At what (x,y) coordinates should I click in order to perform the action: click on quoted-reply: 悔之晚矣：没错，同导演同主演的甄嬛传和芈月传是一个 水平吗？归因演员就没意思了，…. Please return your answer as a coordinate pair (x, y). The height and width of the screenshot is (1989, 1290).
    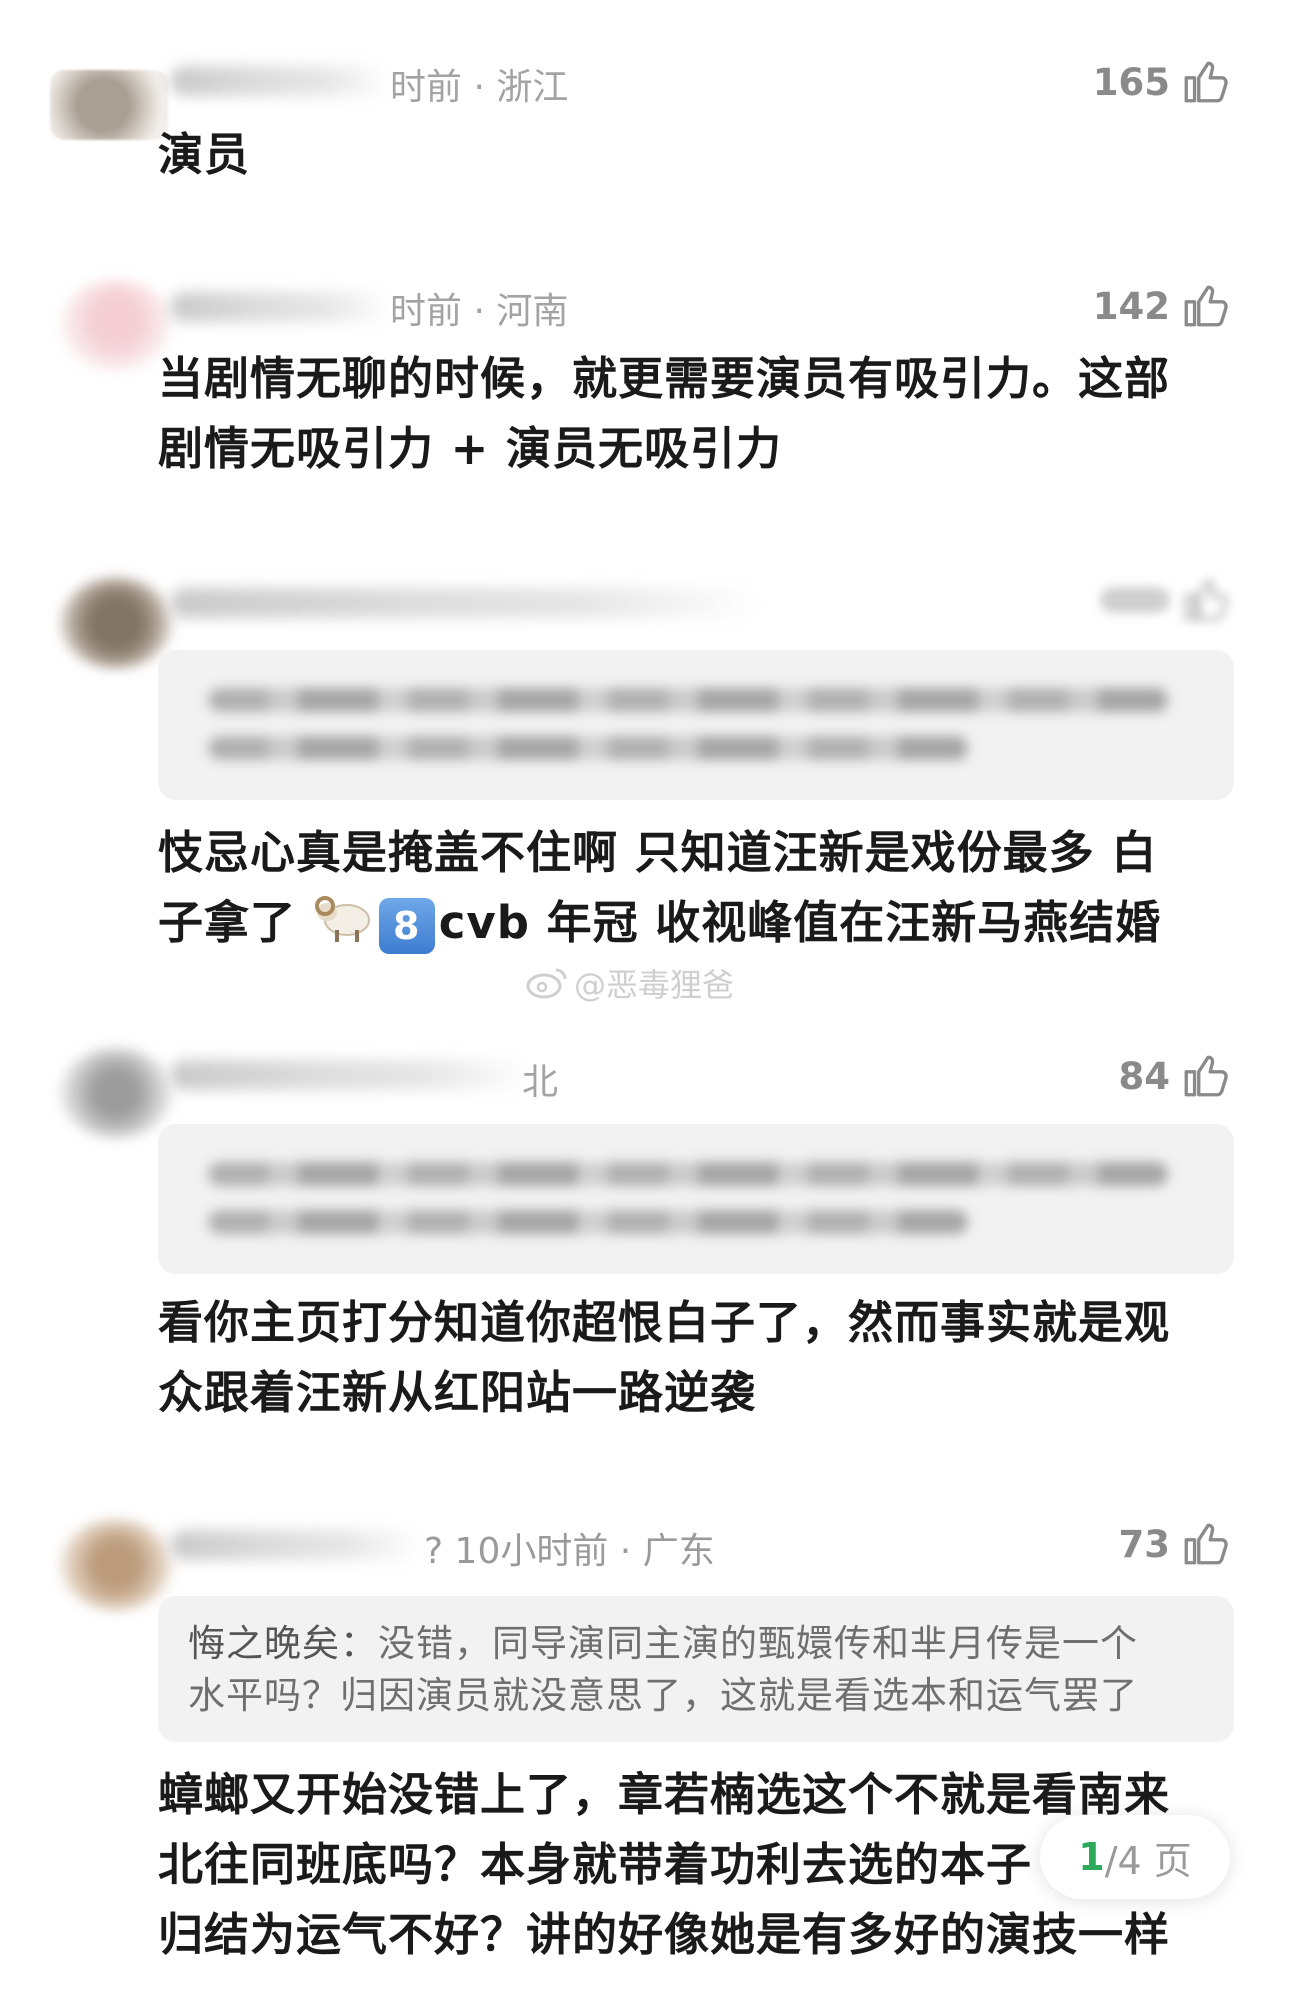
    Looking at the image, I should click on (696, 1669).